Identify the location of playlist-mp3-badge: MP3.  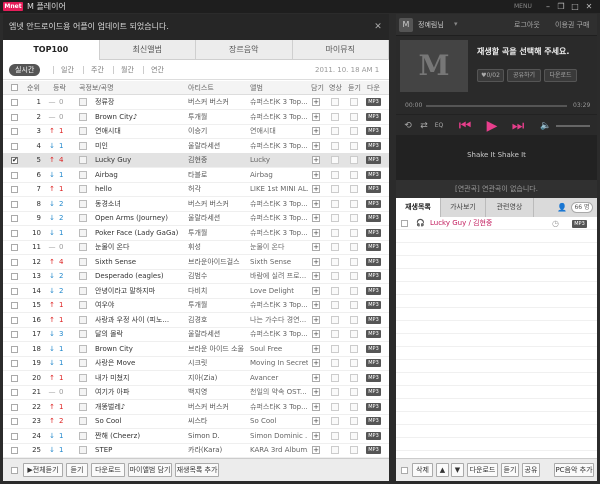
(579, 224).